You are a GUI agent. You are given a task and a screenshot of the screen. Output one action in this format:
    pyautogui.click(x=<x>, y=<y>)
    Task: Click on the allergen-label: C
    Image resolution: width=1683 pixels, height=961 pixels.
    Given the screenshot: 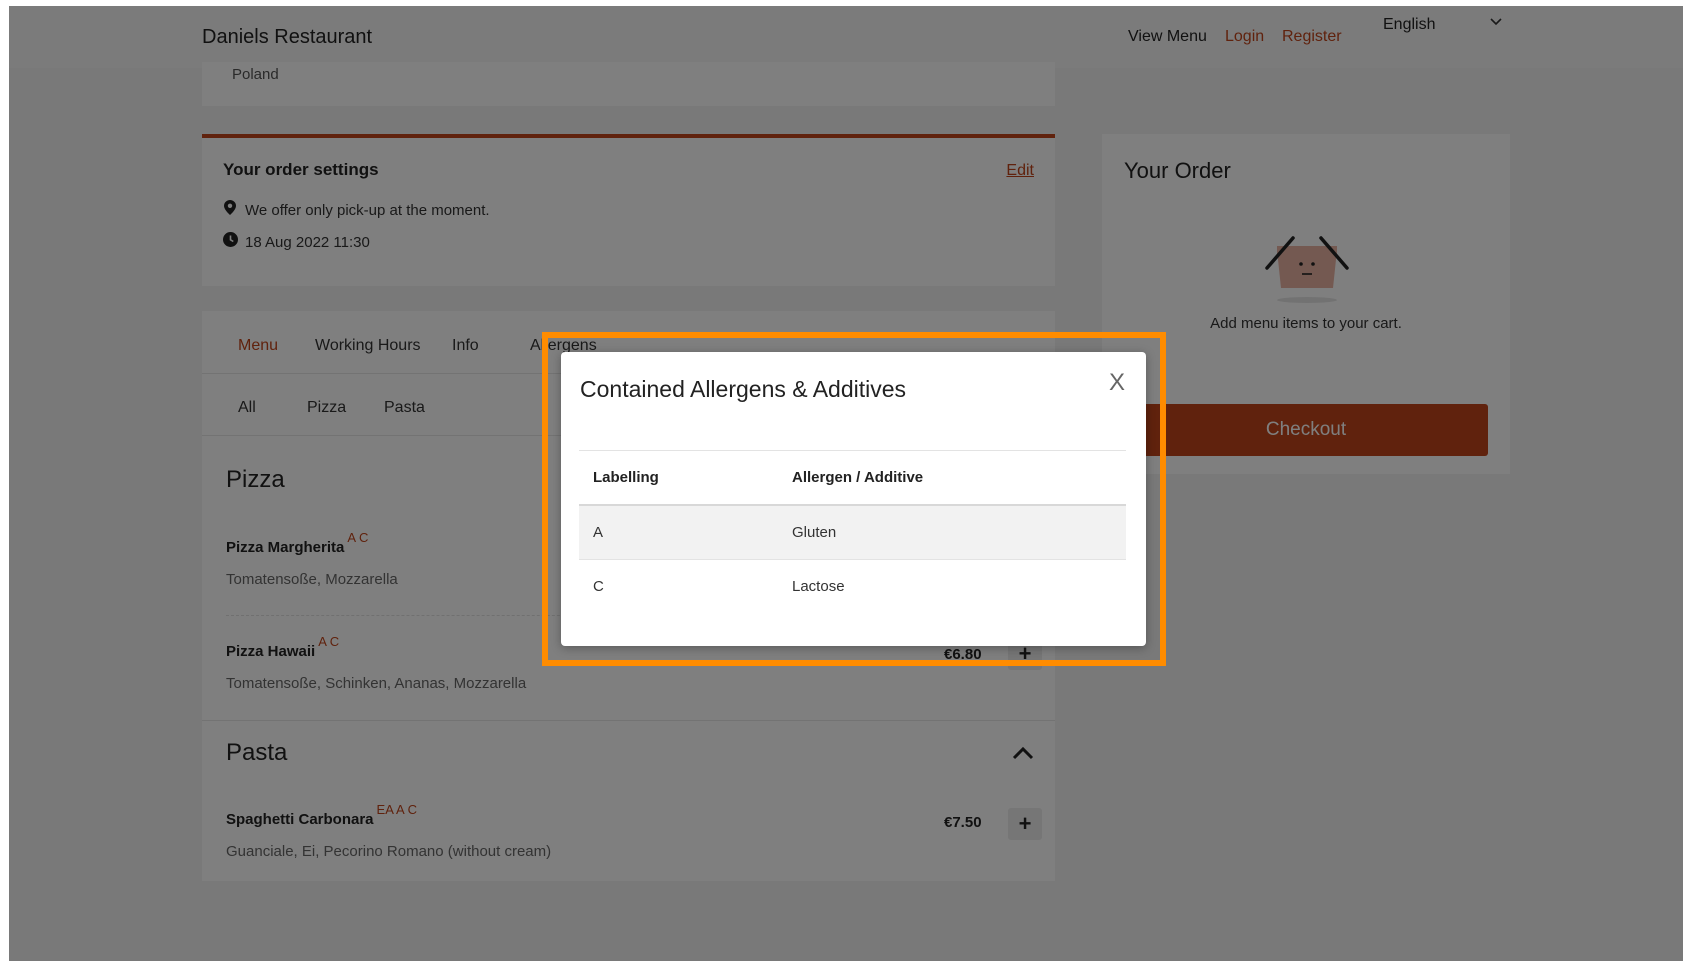 What is the action you would take?
    pyautogui.click(x=598, y=586)
    